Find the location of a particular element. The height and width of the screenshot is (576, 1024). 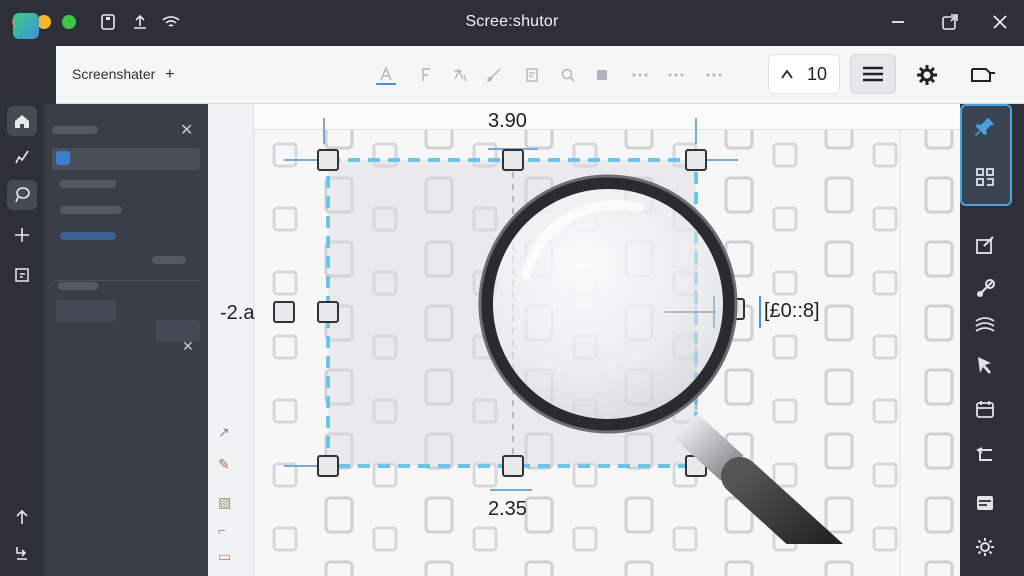

share-icon is located at coordinates (22, 553).